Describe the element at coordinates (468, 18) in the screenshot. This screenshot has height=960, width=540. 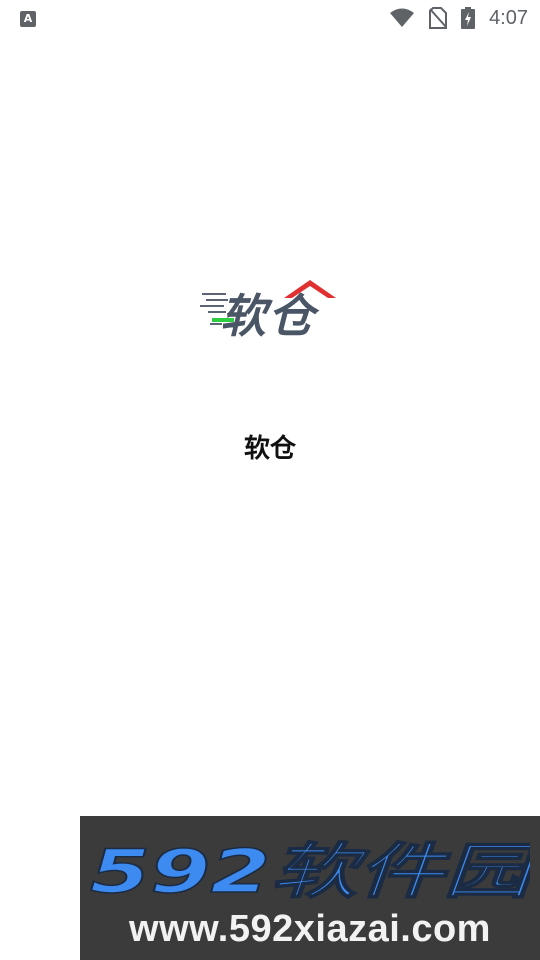
I see `battery-charging-icon` at that location.